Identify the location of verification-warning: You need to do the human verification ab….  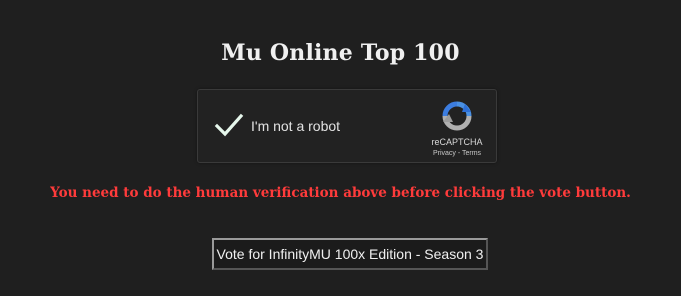
(340, 193).